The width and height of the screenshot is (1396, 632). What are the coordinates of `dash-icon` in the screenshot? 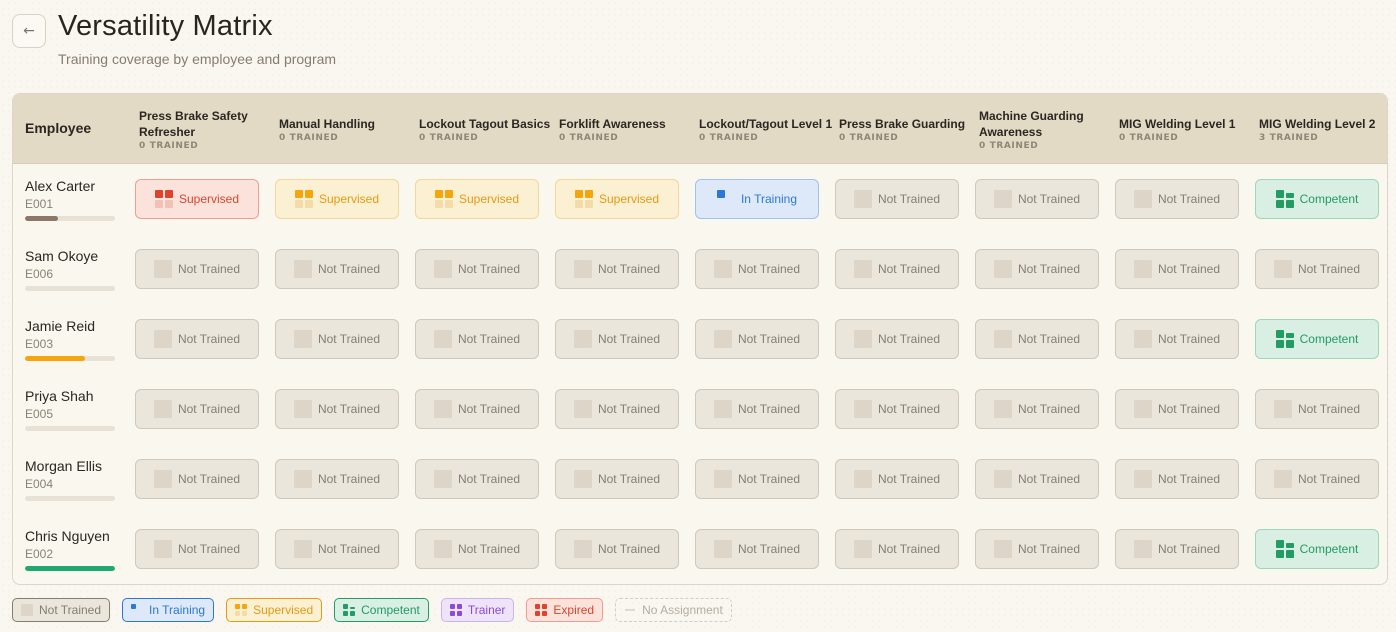 It's located at (630, 610).